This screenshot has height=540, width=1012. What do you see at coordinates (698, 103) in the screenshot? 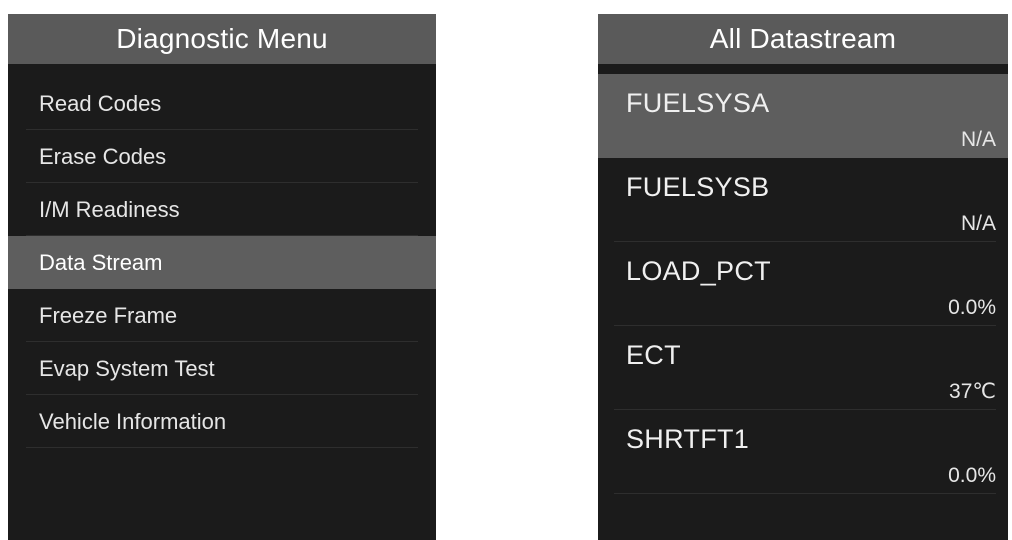
I see `datastream-name: FUELSYSA` at bounding box center [698, 103].